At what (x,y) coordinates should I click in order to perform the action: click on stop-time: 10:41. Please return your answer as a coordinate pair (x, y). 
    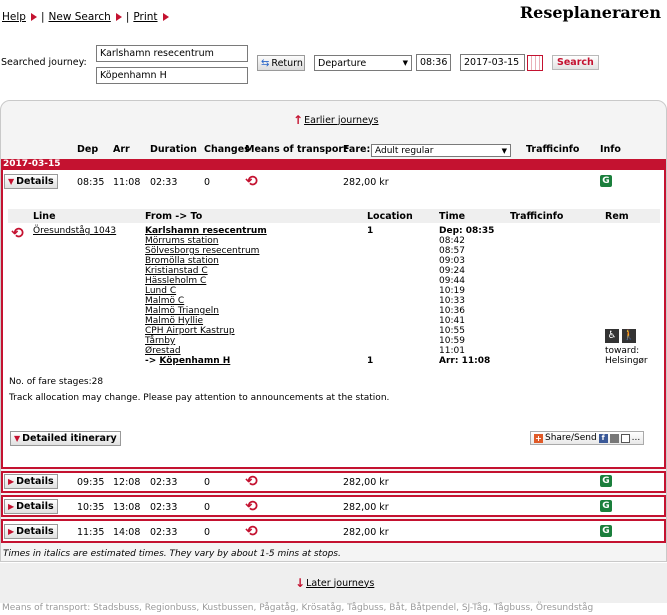
    Looking at the image, I should click on (452, 321).